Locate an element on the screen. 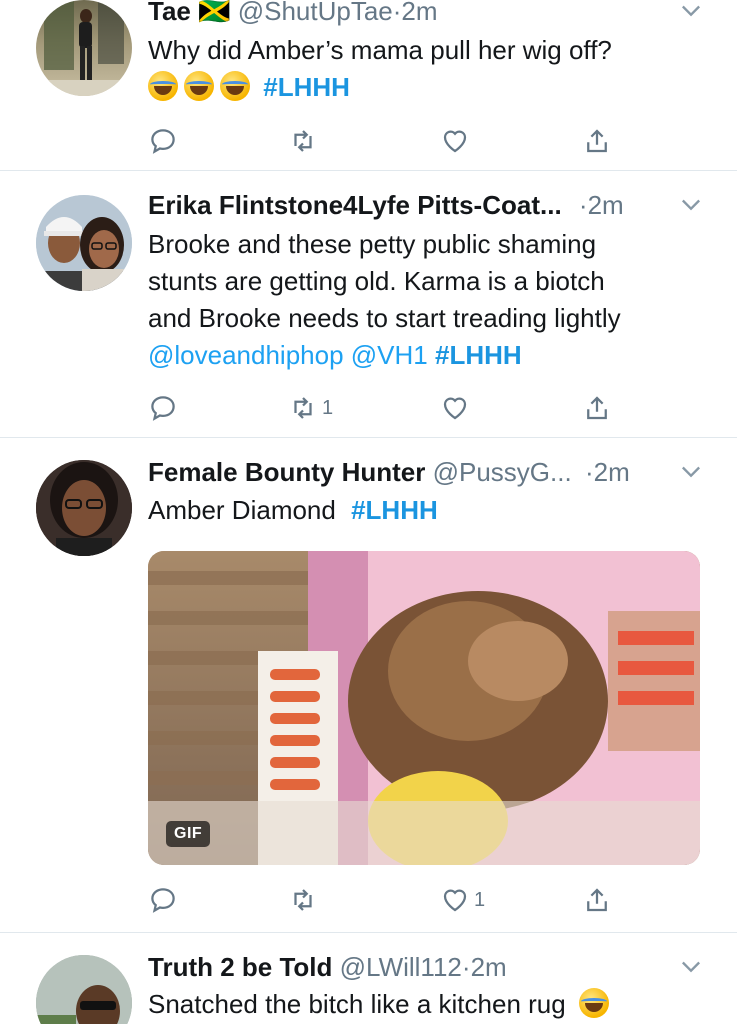 This screenshot has width=737, height=1024. tweet-header: Truth 2 be Told @LWill112·2m is located at coordinates (426, 967).